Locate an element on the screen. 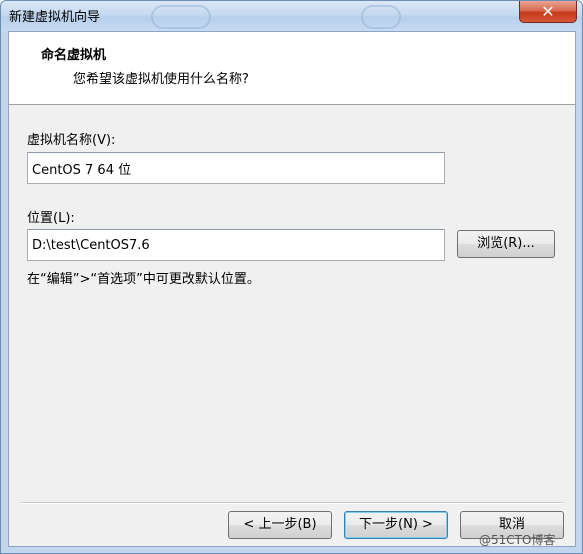 The width and height of the screenshot is (583, 554). footer-divider is located at coordinates (292, 503).